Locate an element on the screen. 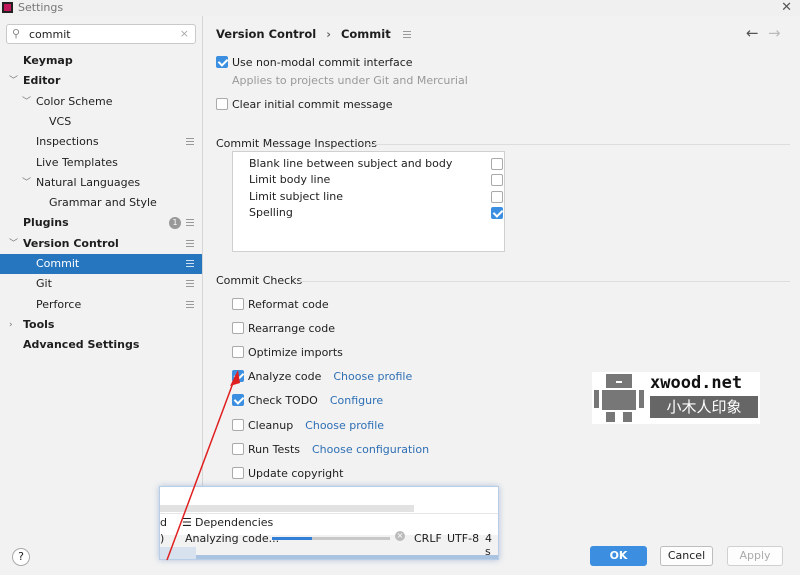  help-button: ? is located at coordinates (21, 557).